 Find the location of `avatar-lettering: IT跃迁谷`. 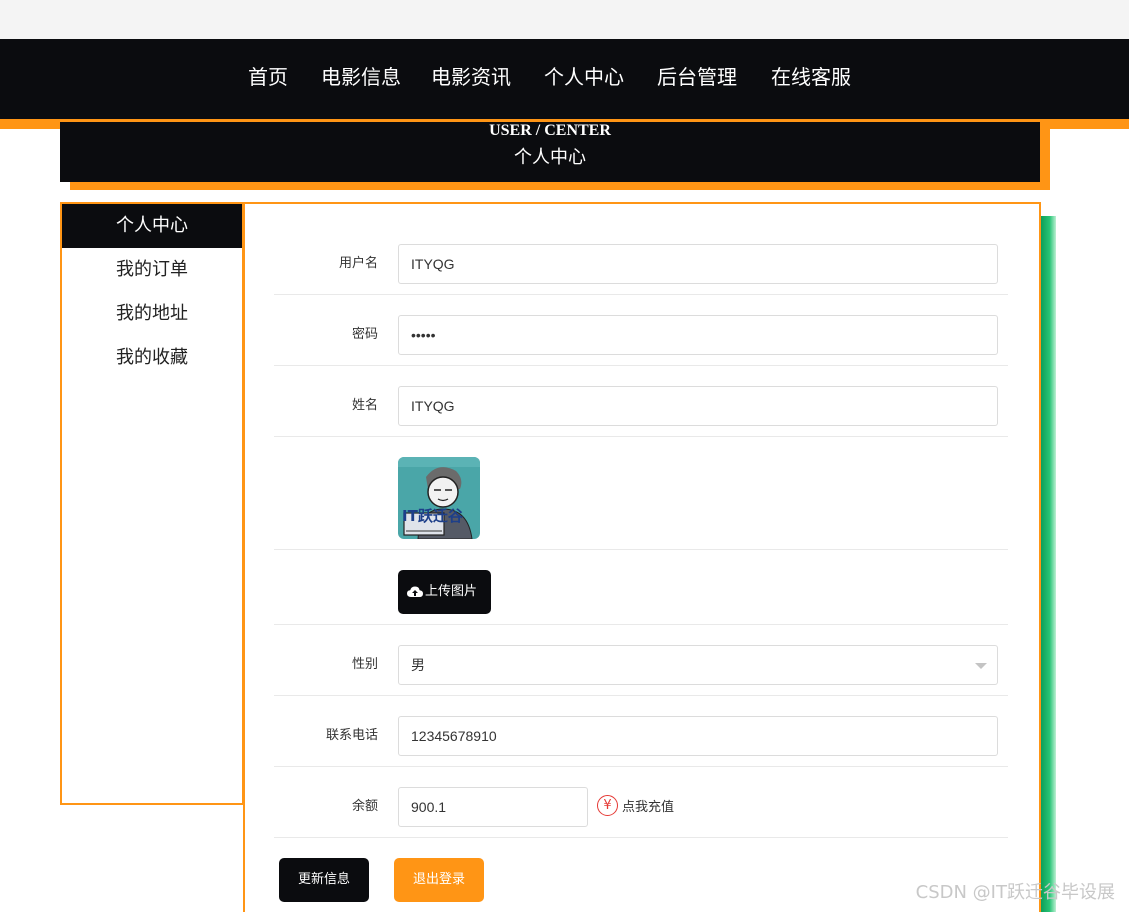

avatar-lettering: IT跃迁谷 is located at coordinates (433, 516).